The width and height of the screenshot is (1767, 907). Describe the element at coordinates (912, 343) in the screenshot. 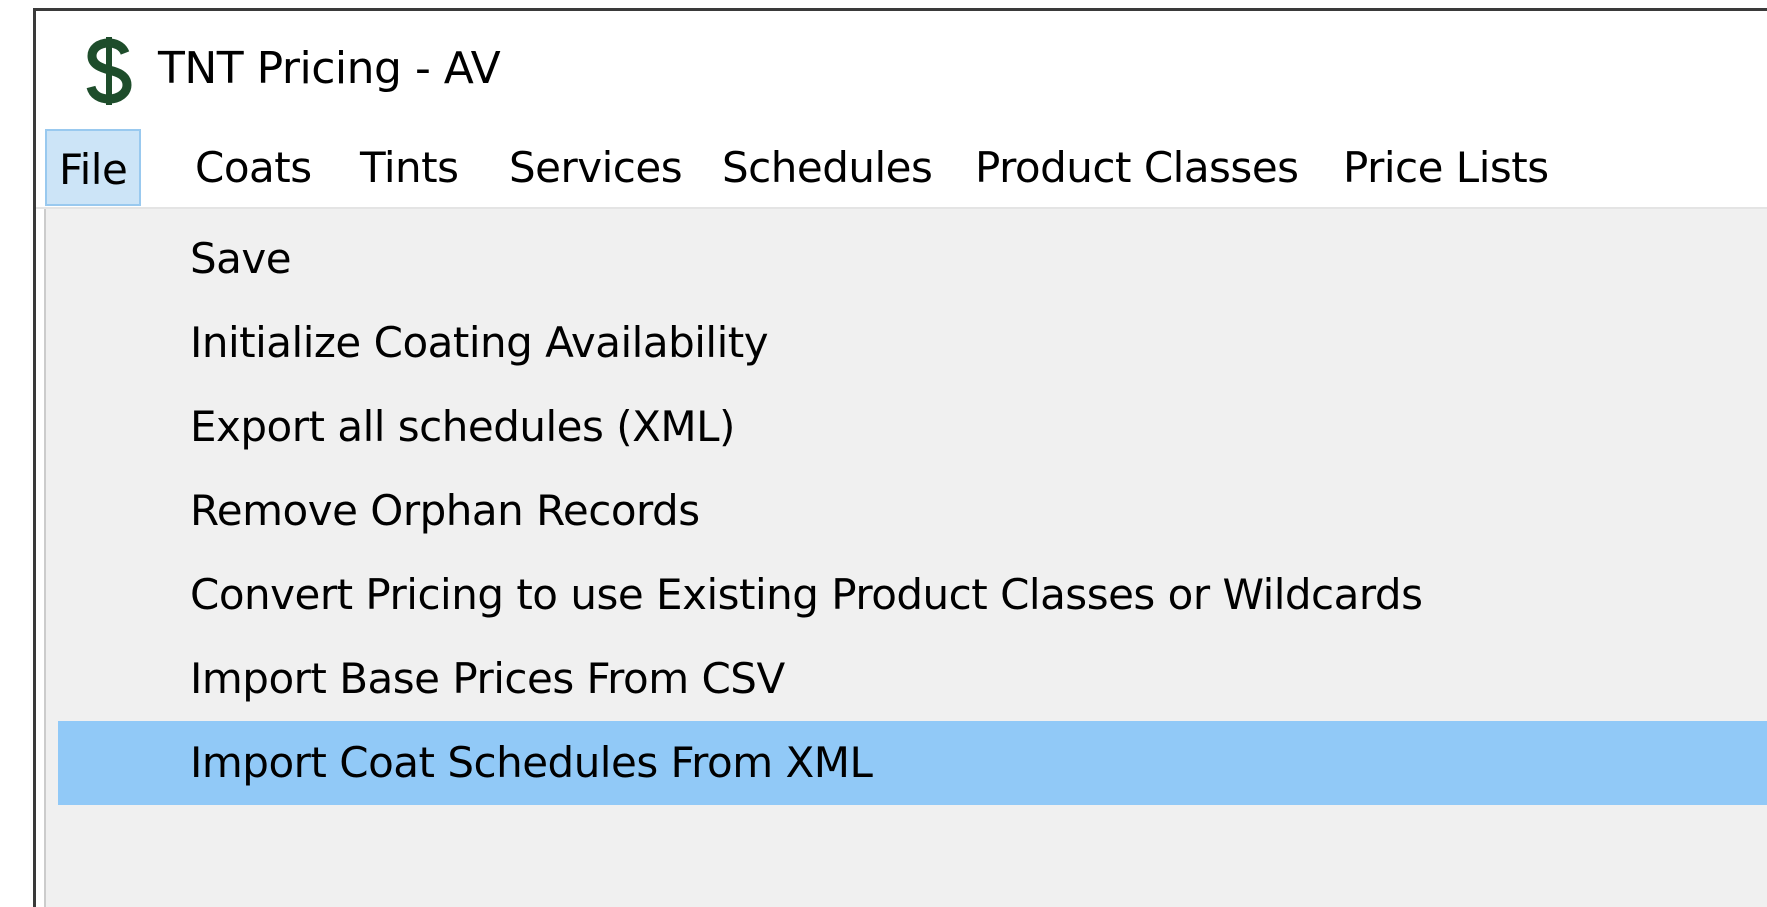

I see `menu-item-initialize-coating-availability: Initialize Coating Availability` at that location.